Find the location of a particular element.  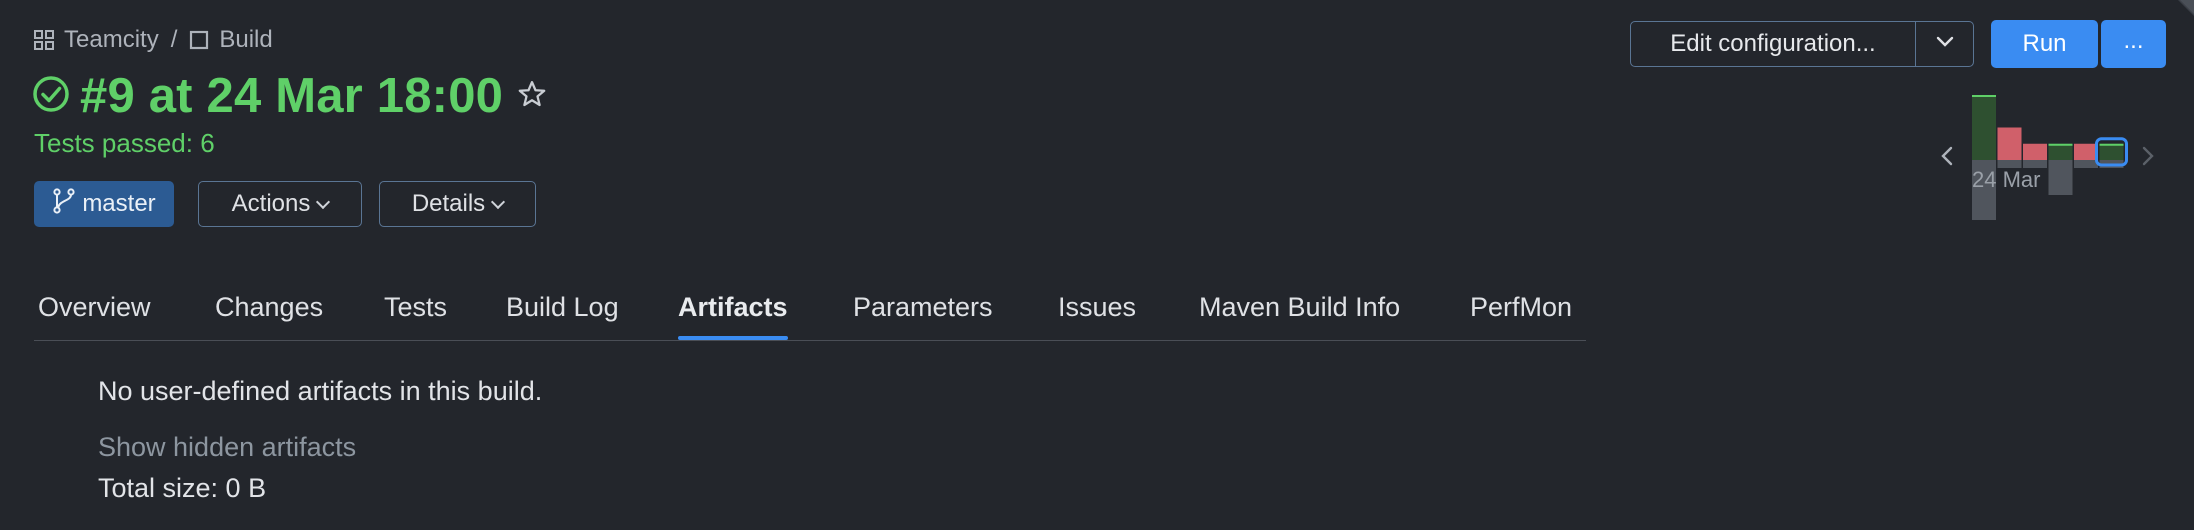

build-config-icon is located at coordinates (199, 40).